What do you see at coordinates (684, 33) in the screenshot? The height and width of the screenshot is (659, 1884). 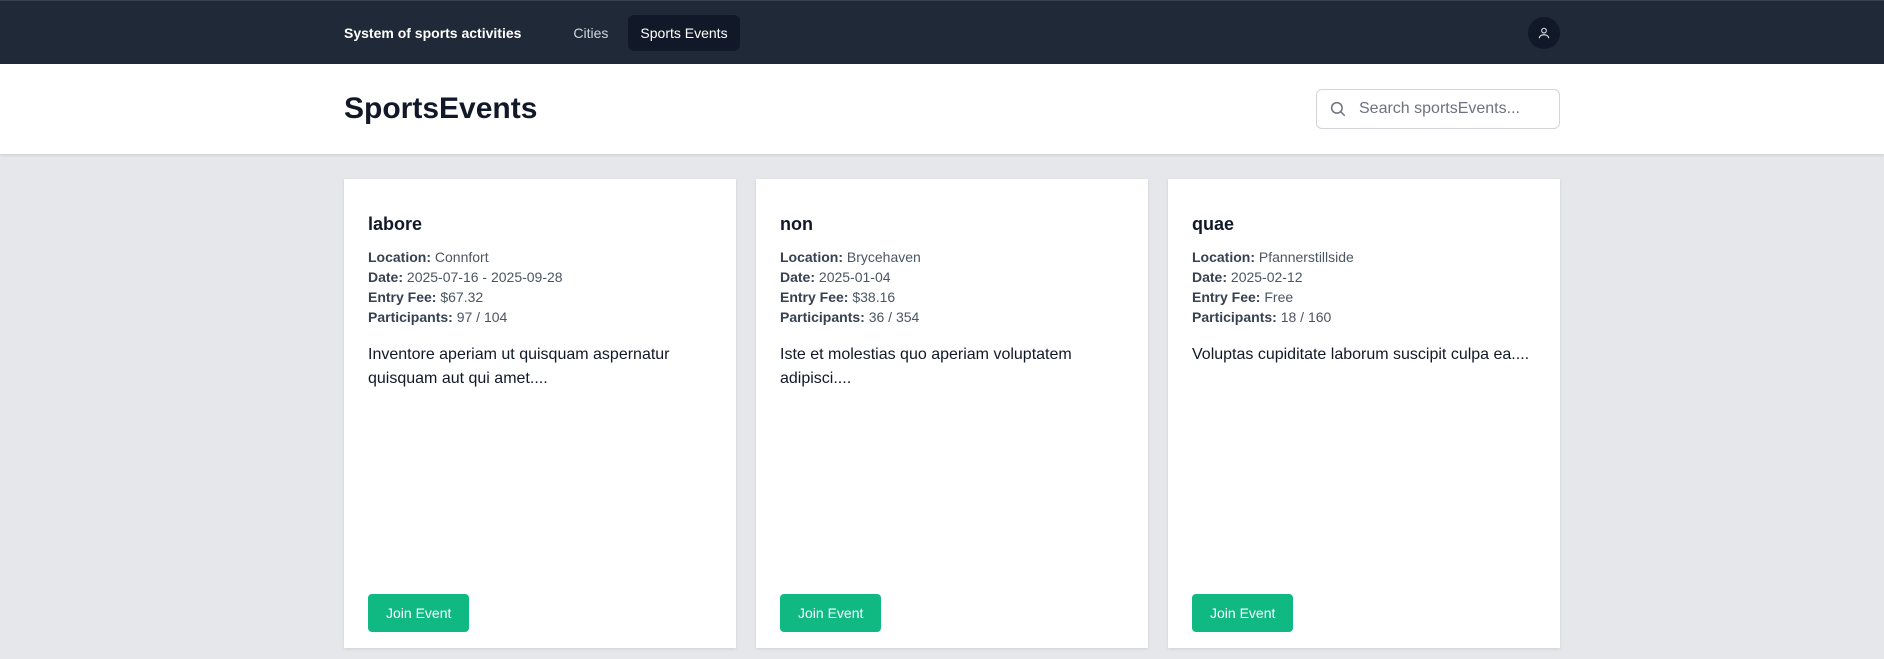 I see `nav-link-sports-events: Sports Events` at bounding box center [684, 33].